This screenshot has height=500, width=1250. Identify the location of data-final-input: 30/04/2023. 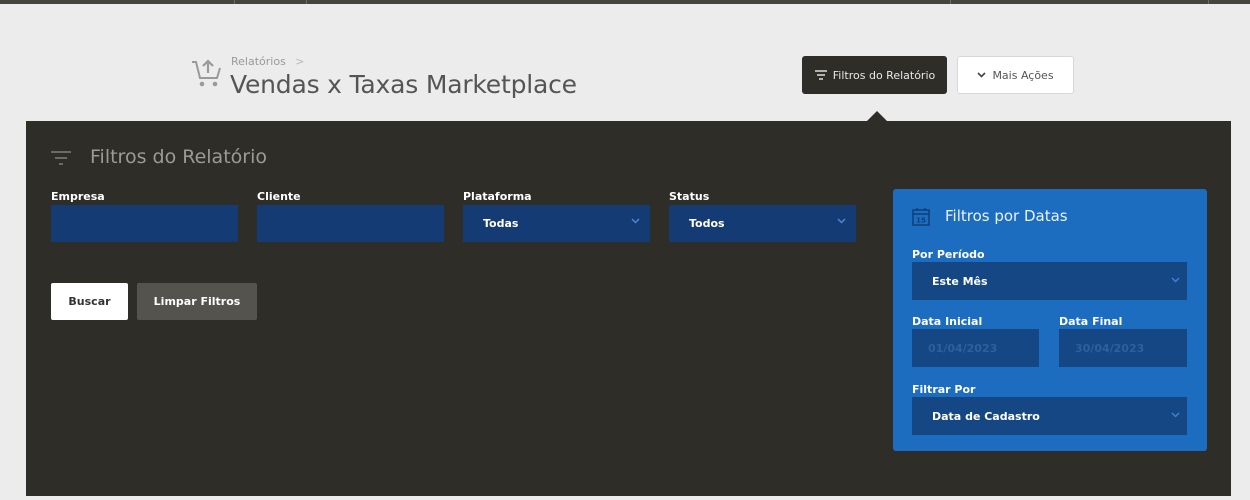
(1123, 348).